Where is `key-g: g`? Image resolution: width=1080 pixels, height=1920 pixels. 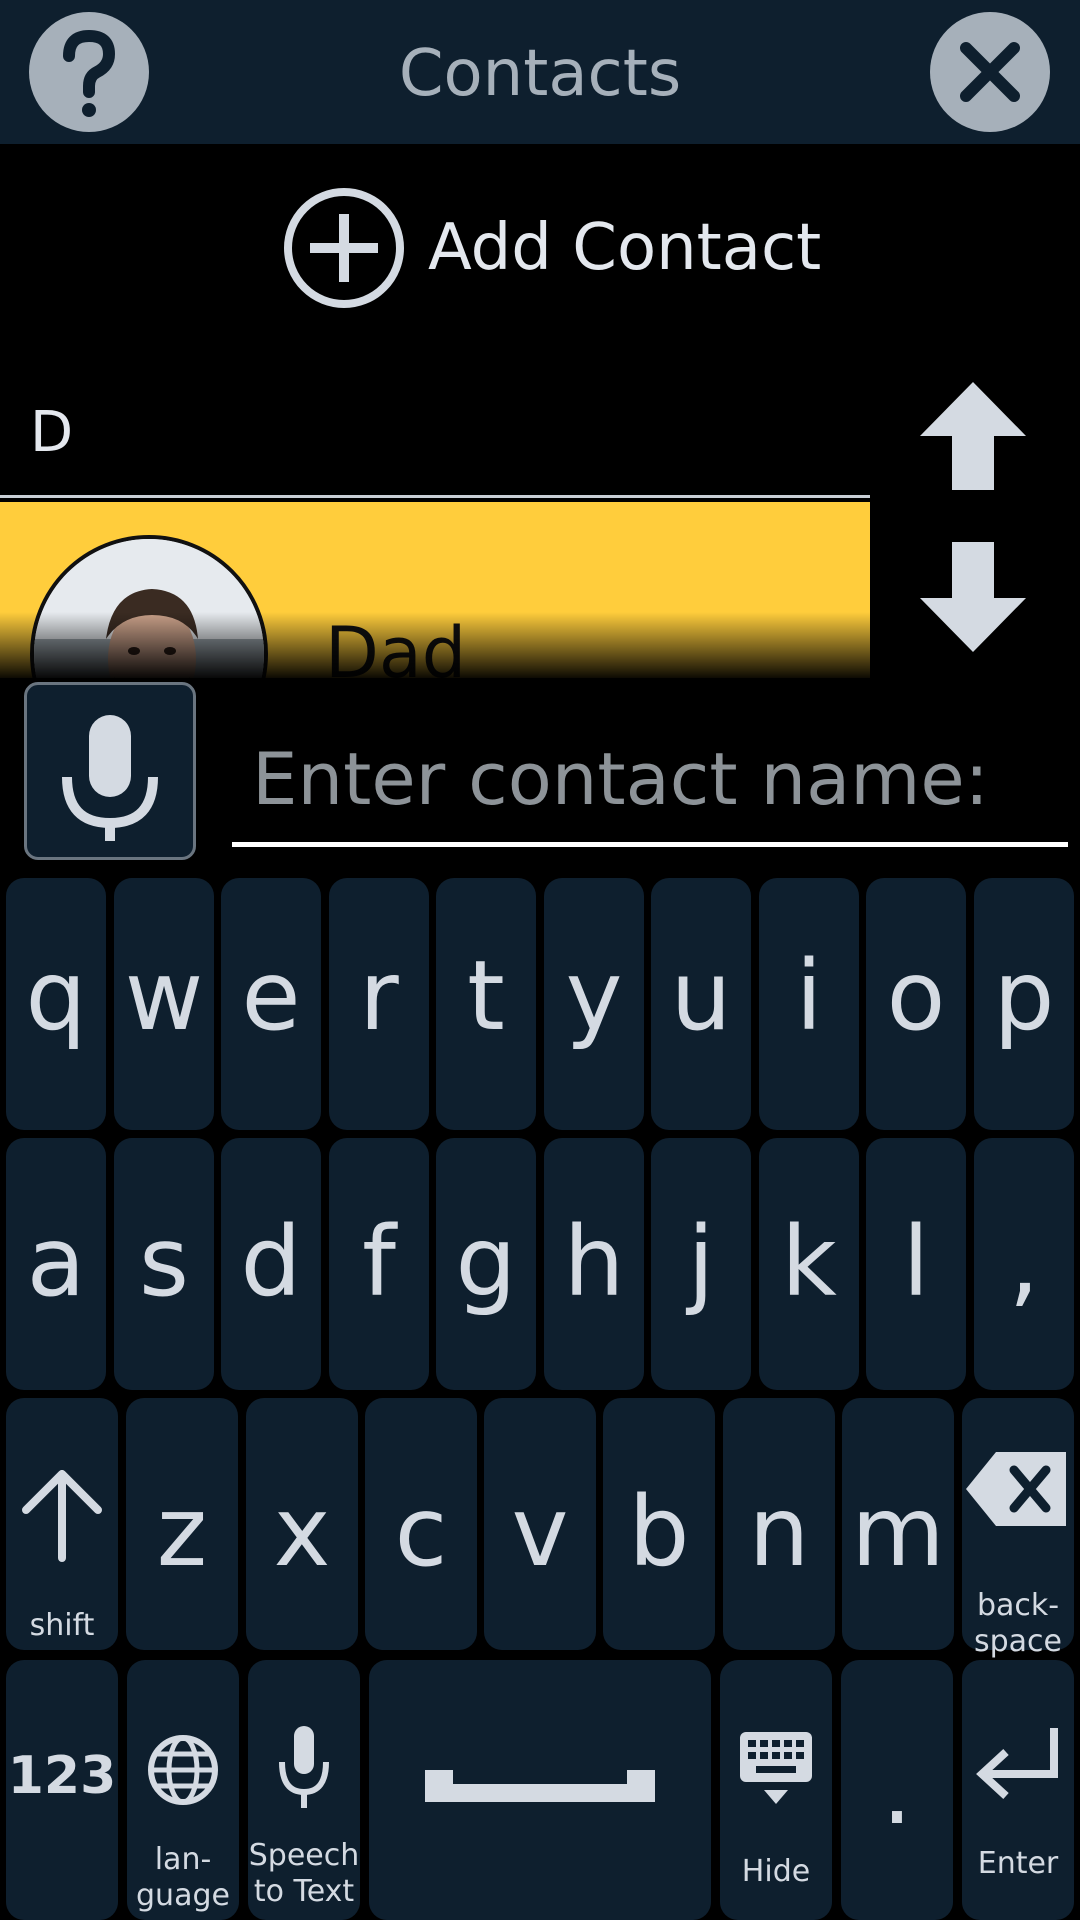
key-g: g is located at coordinates (486, 1264).